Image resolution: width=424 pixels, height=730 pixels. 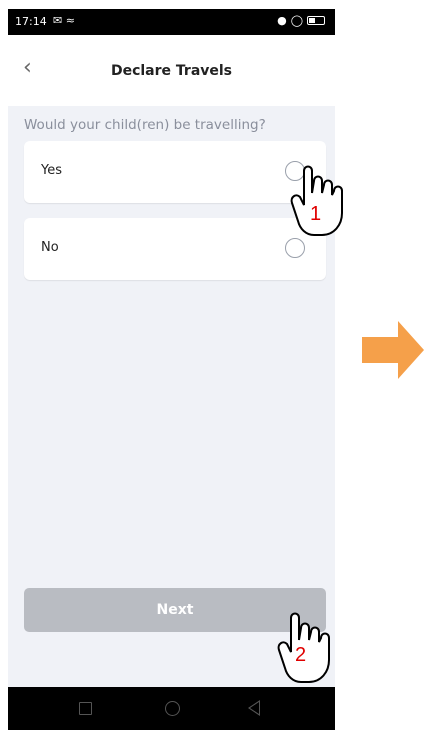 I want to click on step-number-1: 1, so click(x=316, y=214).